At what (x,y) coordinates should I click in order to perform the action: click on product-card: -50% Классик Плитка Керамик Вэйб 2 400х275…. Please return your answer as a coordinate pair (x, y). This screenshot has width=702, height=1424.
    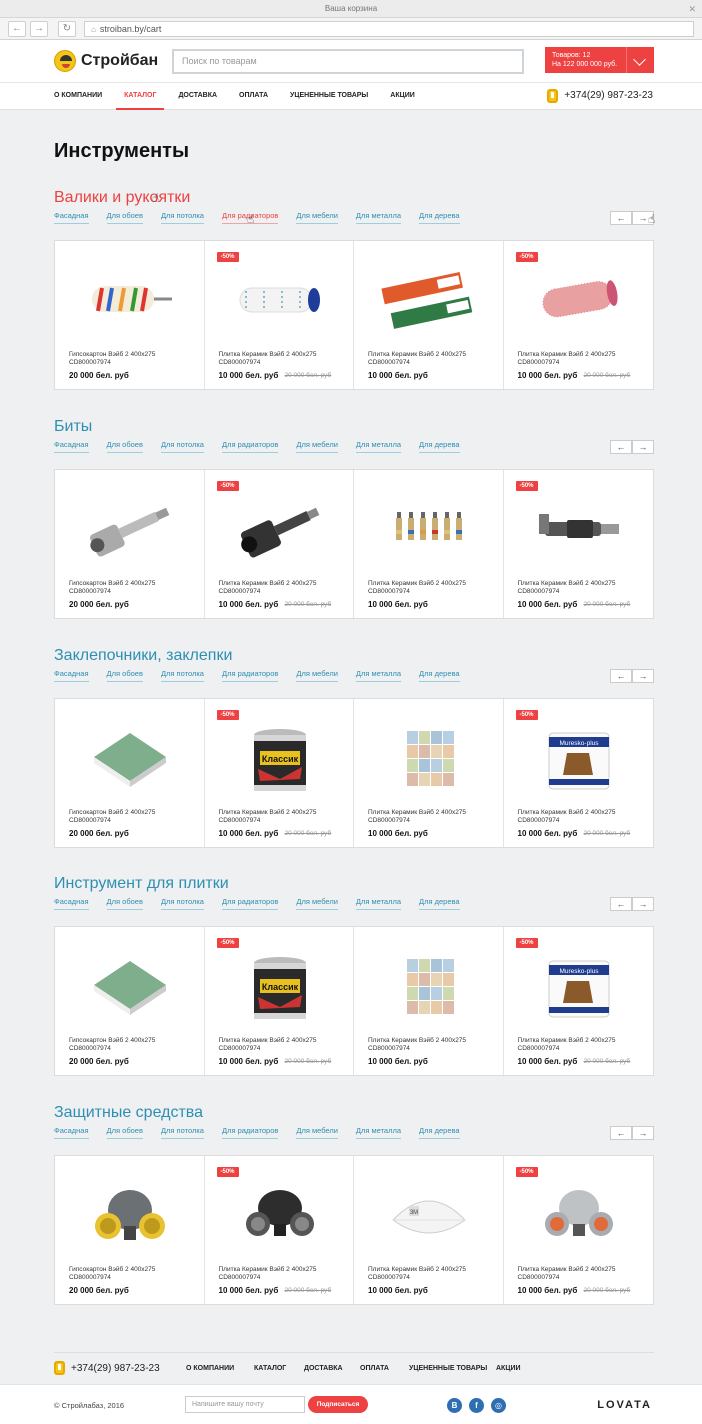
    Looking at the image, I should click on (279, 773).